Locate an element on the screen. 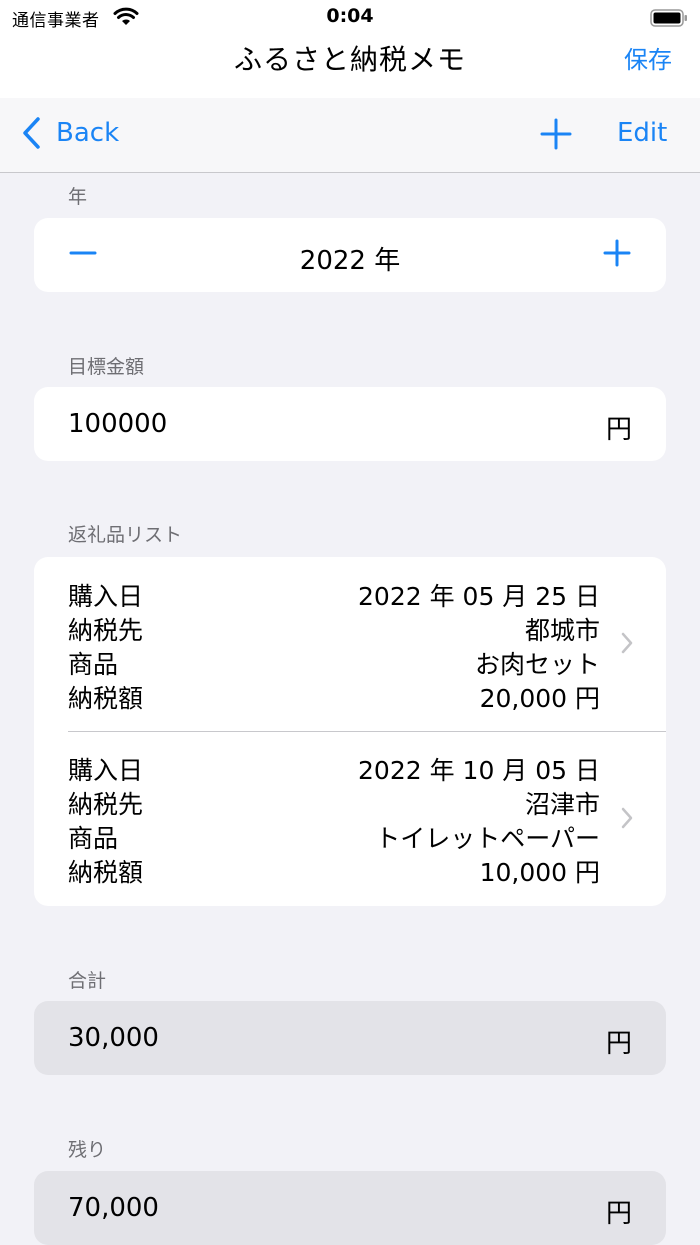  add-icon is located at coordinates (556, 134).